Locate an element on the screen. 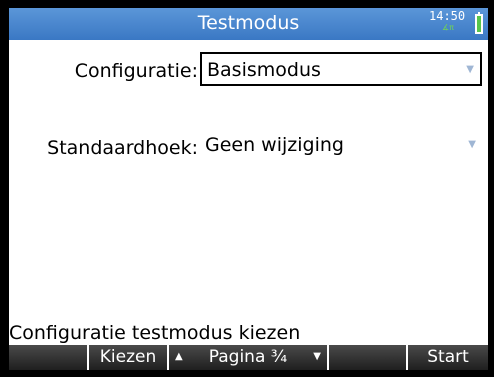 The image size is (494, 377). default-angle-label: Standaardhoek: is located at coordinates (122, 148).